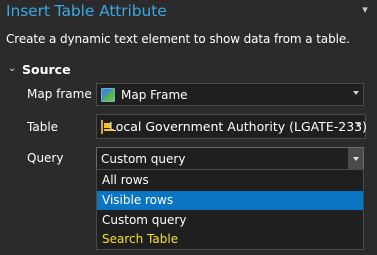 This screenshot has height=255, width=377. I want to click on query-option-visible-rows: Visible rows, so click(230, 200).